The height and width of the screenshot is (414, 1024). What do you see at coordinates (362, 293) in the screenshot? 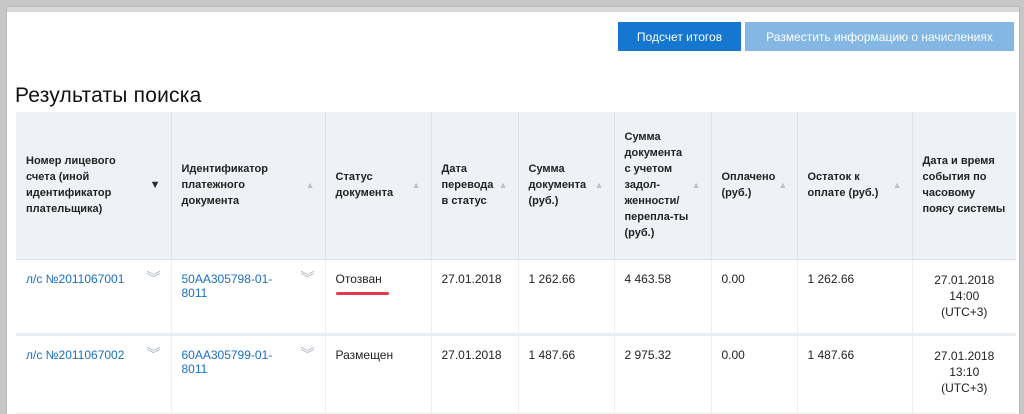
I see `highlight-underline` at bounding box center [362, 293].